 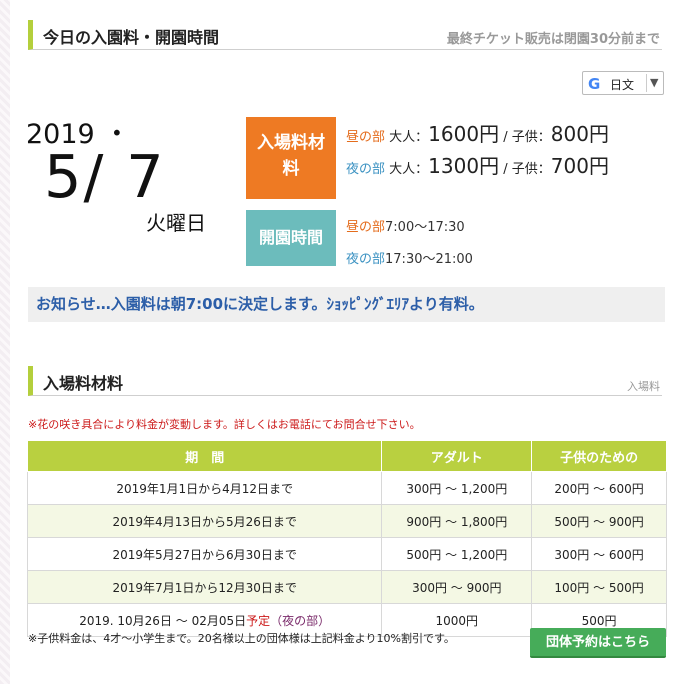 I want to click on today-section-header: 今日の入園料・開園時間 最終チケット販売は閉園30分前まで, so click(x=345, y=35).